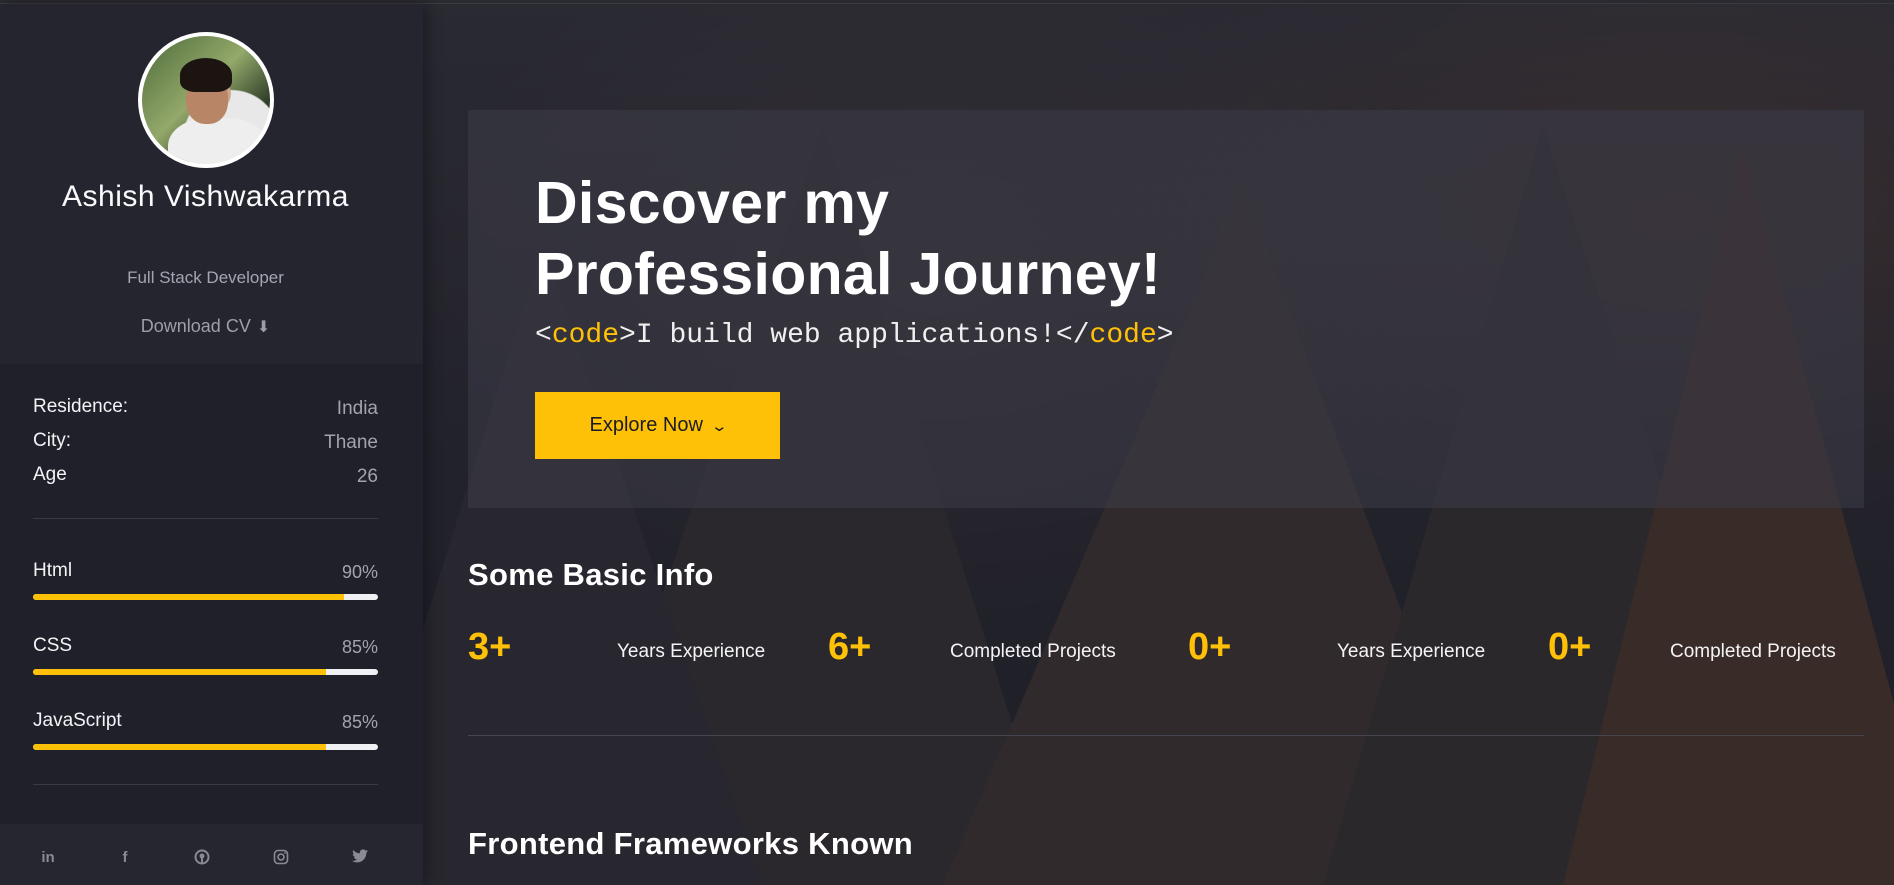 This screenshot has height=885, width=1894. I want to click on code-text: I build web applications!, so click(845, 335).